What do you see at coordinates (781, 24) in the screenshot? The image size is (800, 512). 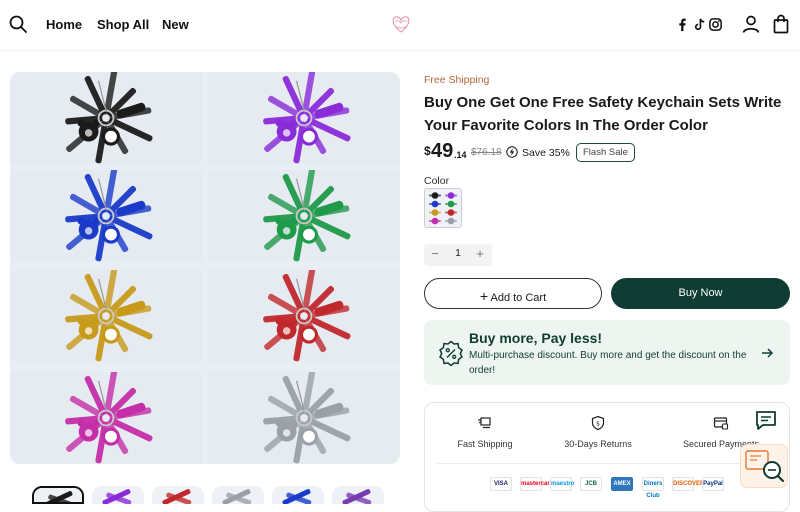 I see `cart-icon` at bounding box center [781, 24].